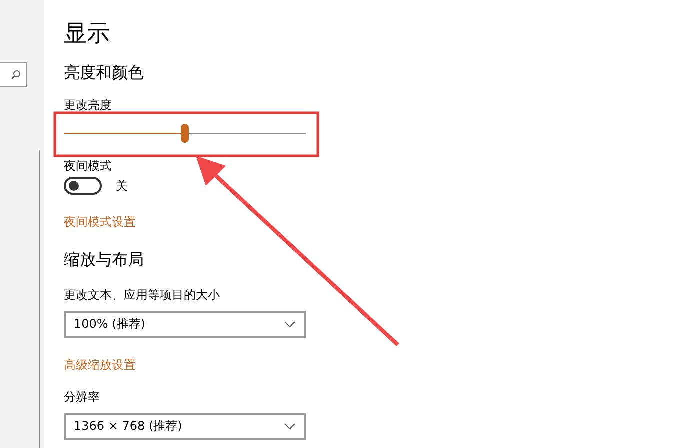  Describe the element at coordinates (185, 426) in the screenshot. I see `dropdown: 1366 × 768 (推荐)` at that location.